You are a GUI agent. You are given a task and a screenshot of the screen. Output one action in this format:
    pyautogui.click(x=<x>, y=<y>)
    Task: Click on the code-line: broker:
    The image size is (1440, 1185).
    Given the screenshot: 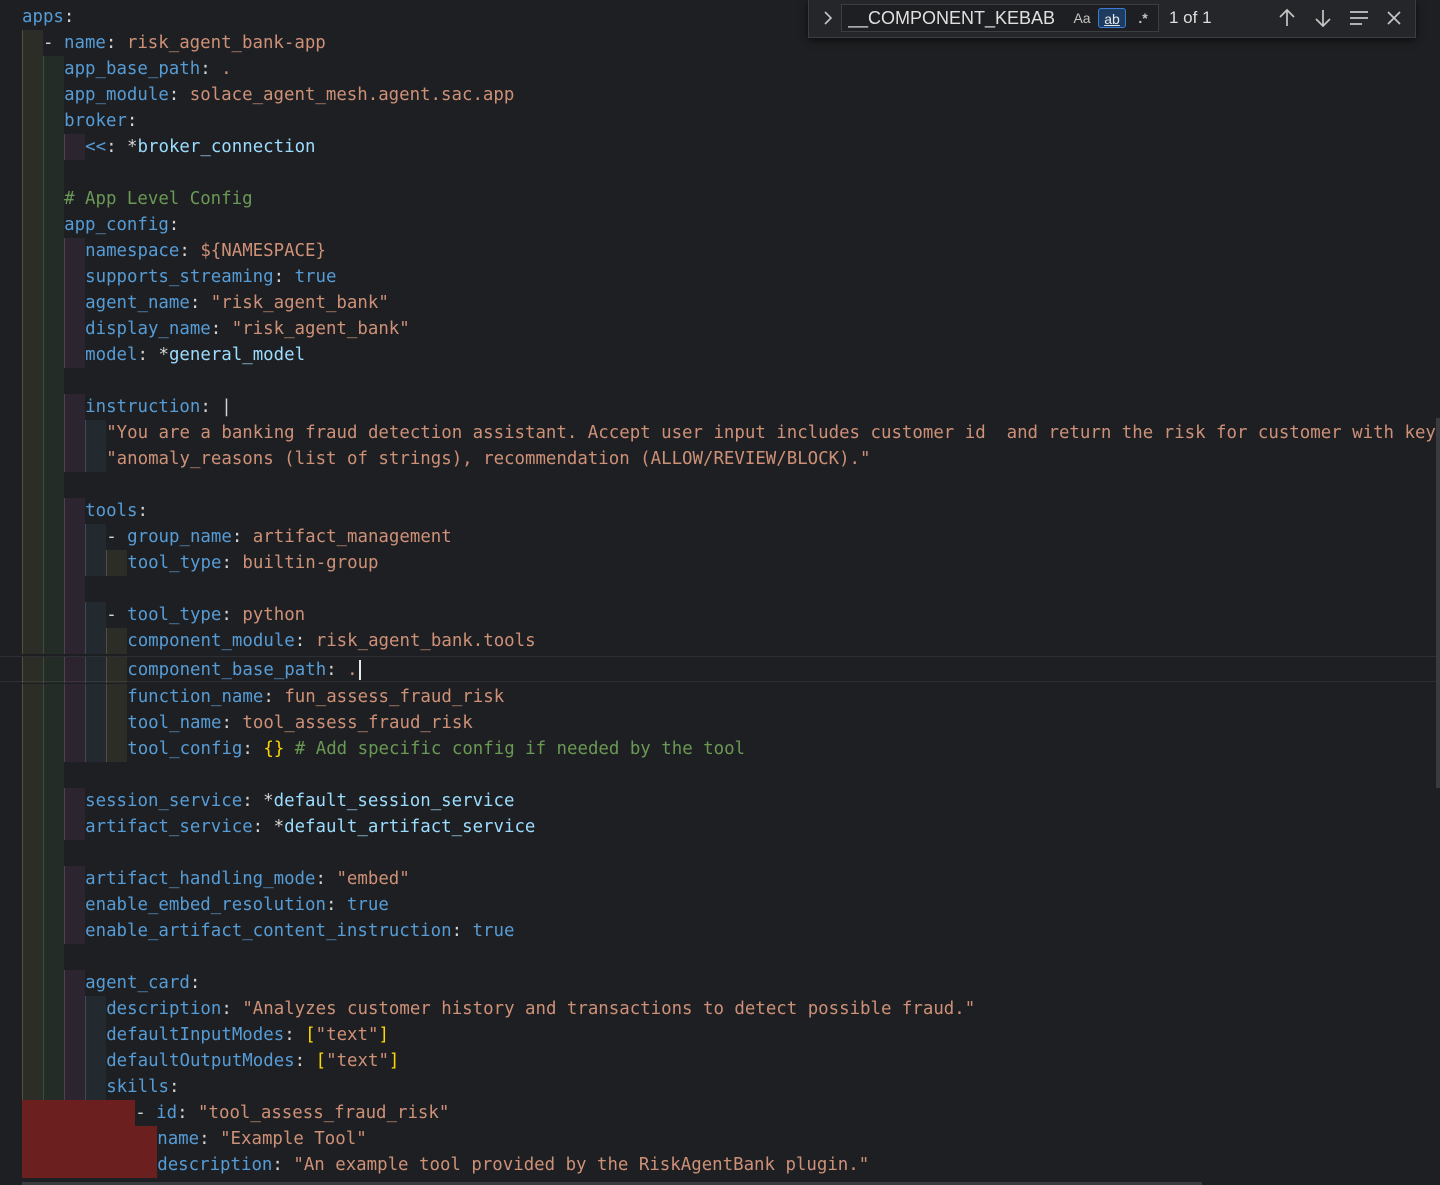 What is the action you would take?
    pyautogui.click(x=79, y=121)
    